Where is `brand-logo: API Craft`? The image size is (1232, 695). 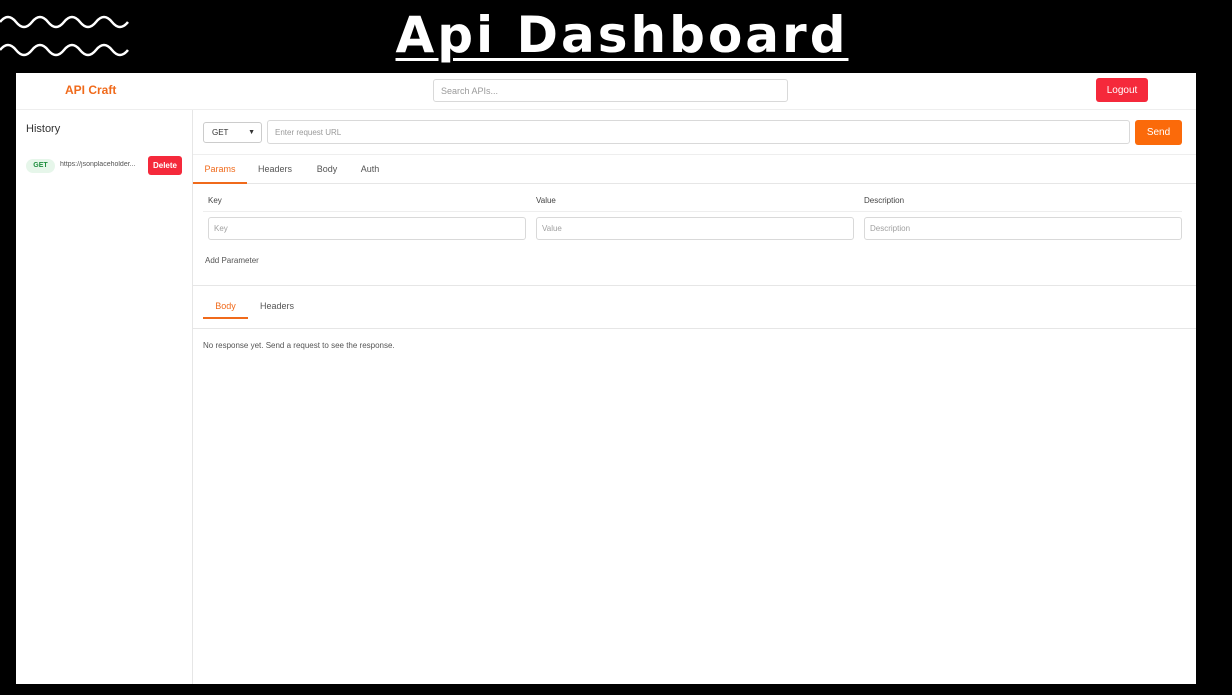
brand-logo: API Craft is located at coordinates (90, 90).